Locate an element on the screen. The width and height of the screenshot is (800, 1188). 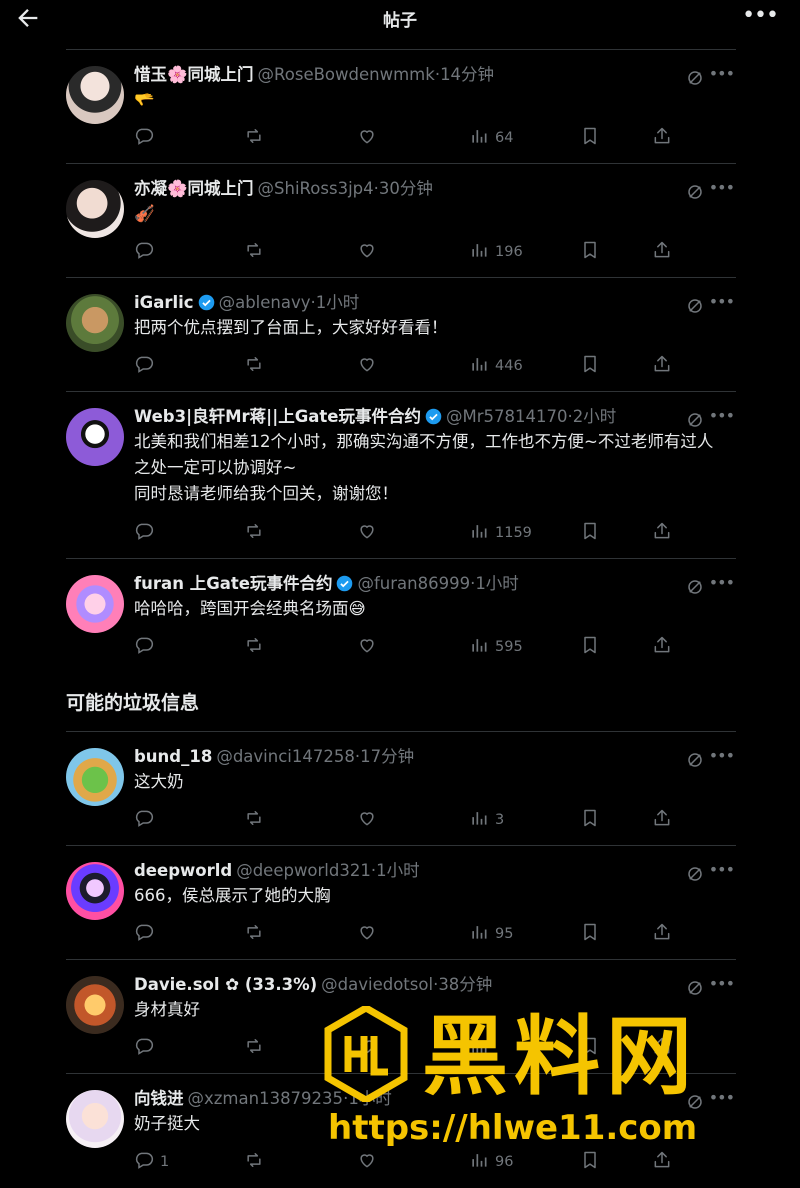
post-time: 2小时 is located at coordinates (595, 416).